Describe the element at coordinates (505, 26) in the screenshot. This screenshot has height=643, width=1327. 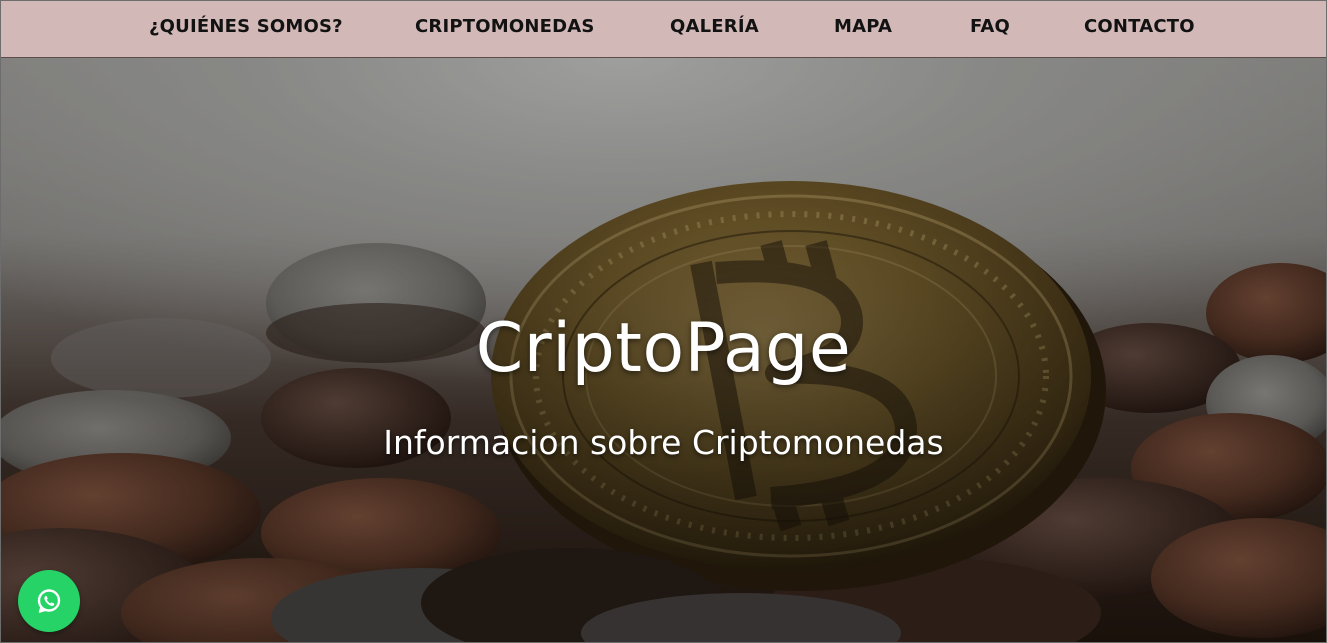
I see `nav-link-criptomonedas: CRIPTOMONEDAS` at that location.